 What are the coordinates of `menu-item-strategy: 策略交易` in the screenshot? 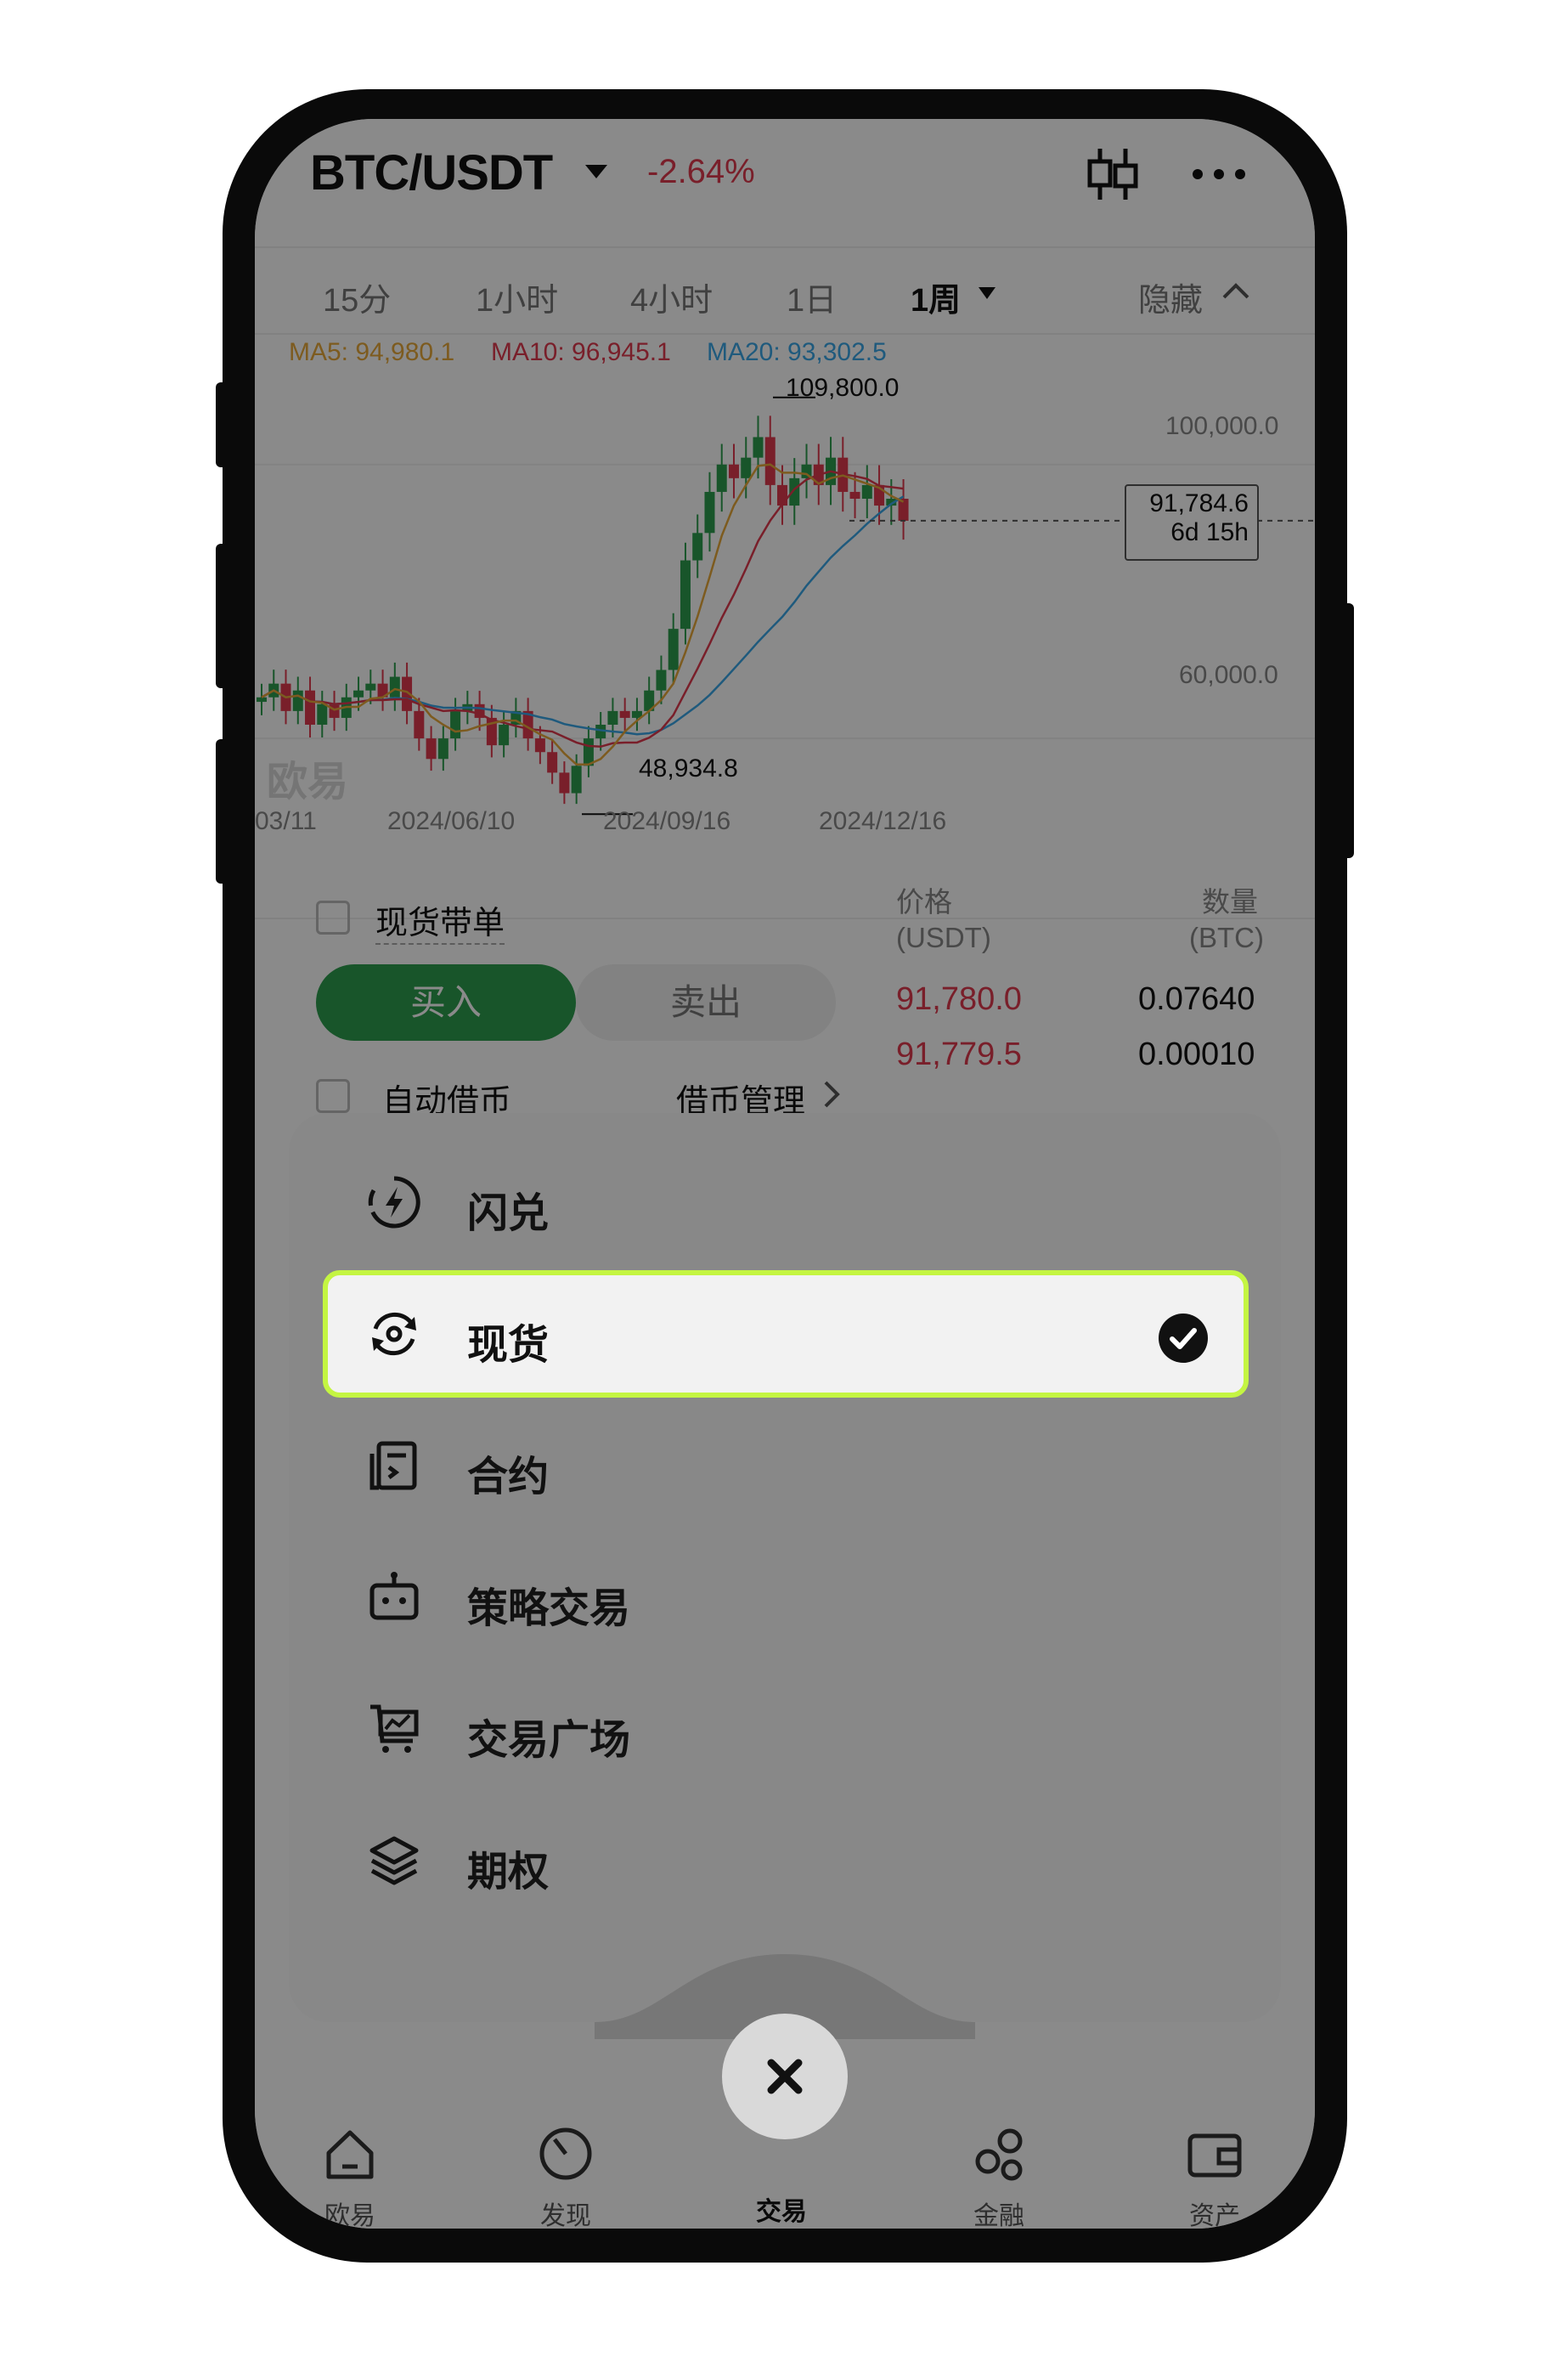 It's located at (786, 1597).